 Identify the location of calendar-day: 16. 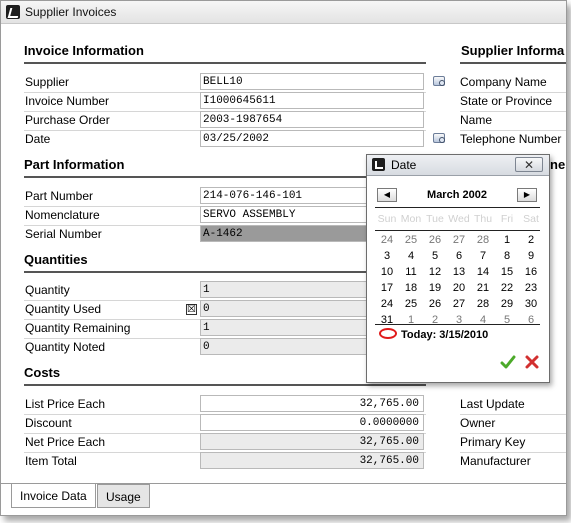
(531, 272).